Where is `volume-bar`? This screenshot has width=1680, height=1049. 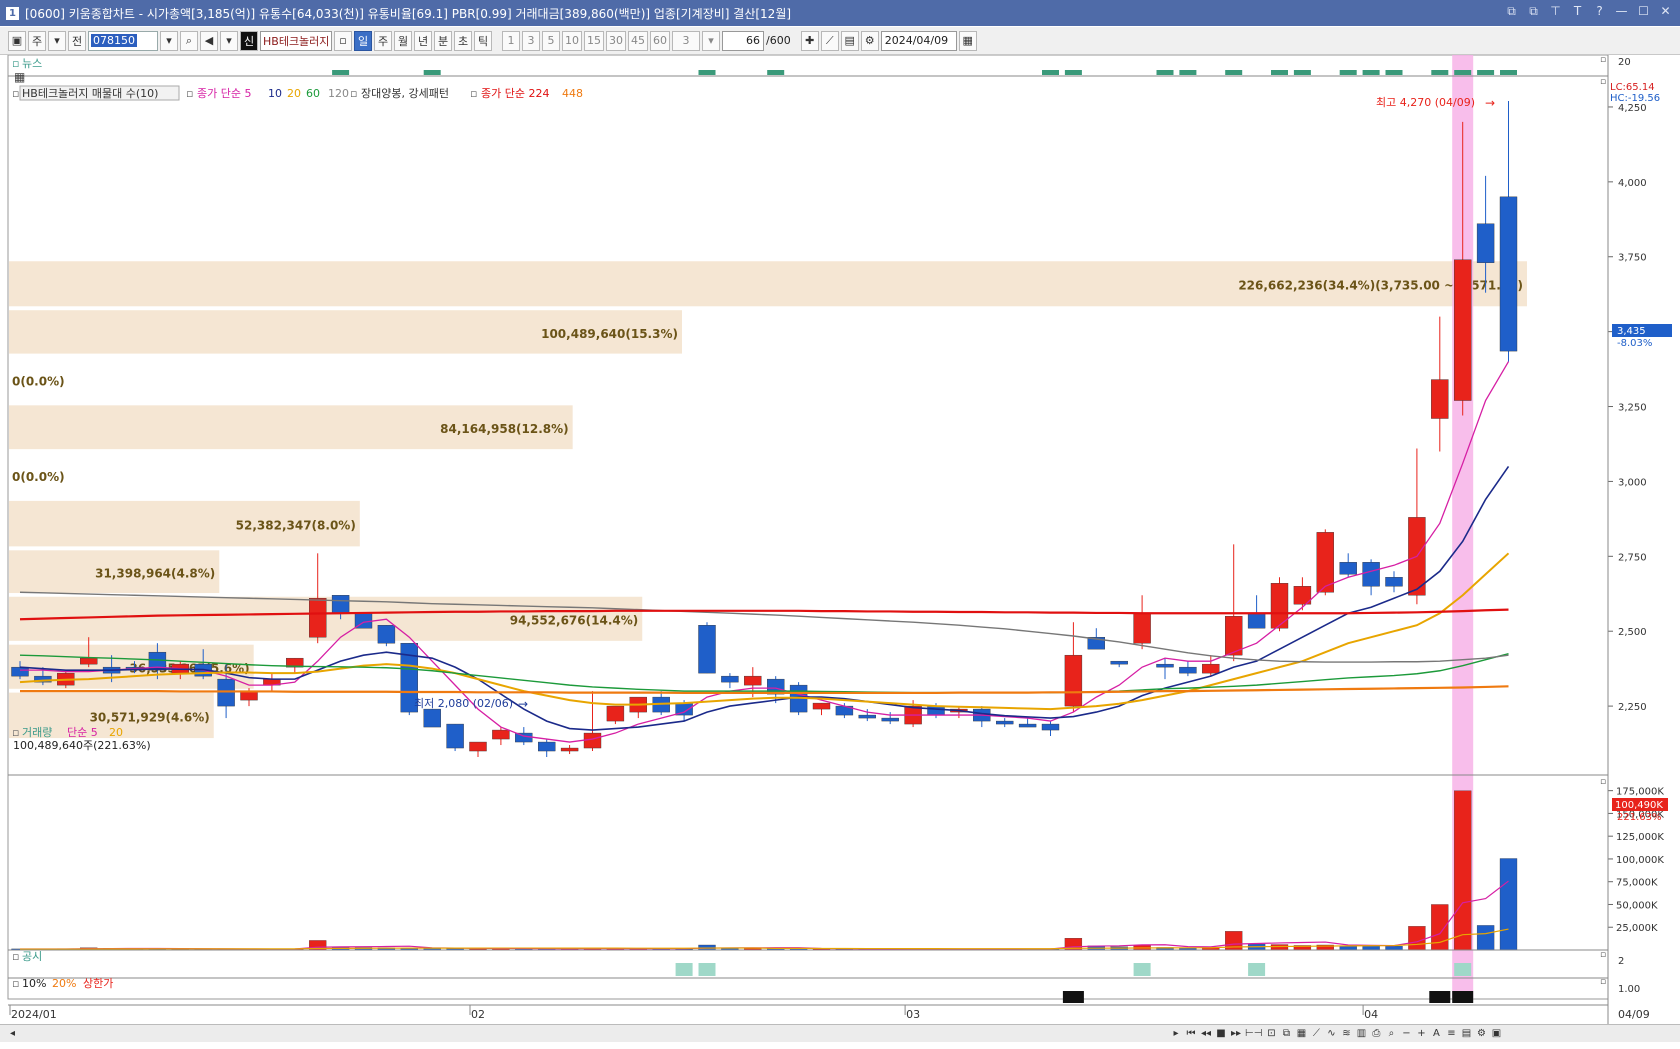
volume-bar is located at coordinates (1508, 904).